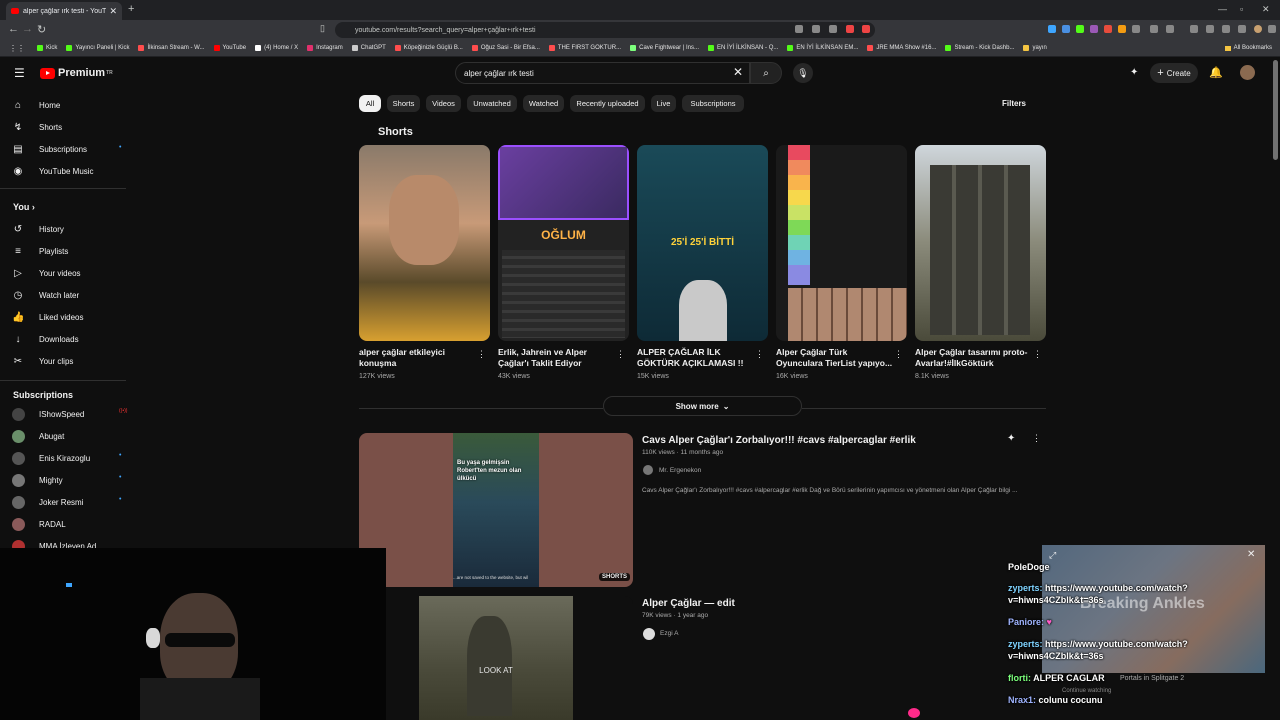 The image size is (1280, 720). I want to click on hamburger-menu-icon: ☰, so click(19, 73).